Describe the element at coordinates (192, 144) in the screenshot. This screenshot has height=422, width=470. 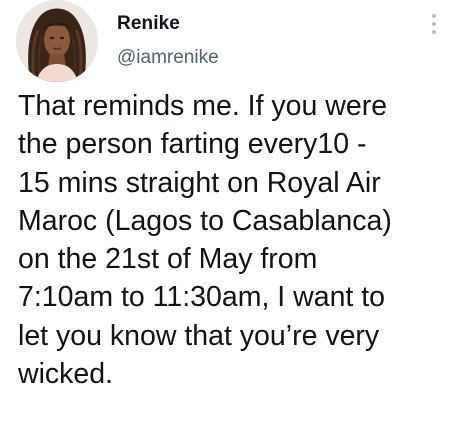
I see `tweet-text-line: the person farting every10 -` at that location.